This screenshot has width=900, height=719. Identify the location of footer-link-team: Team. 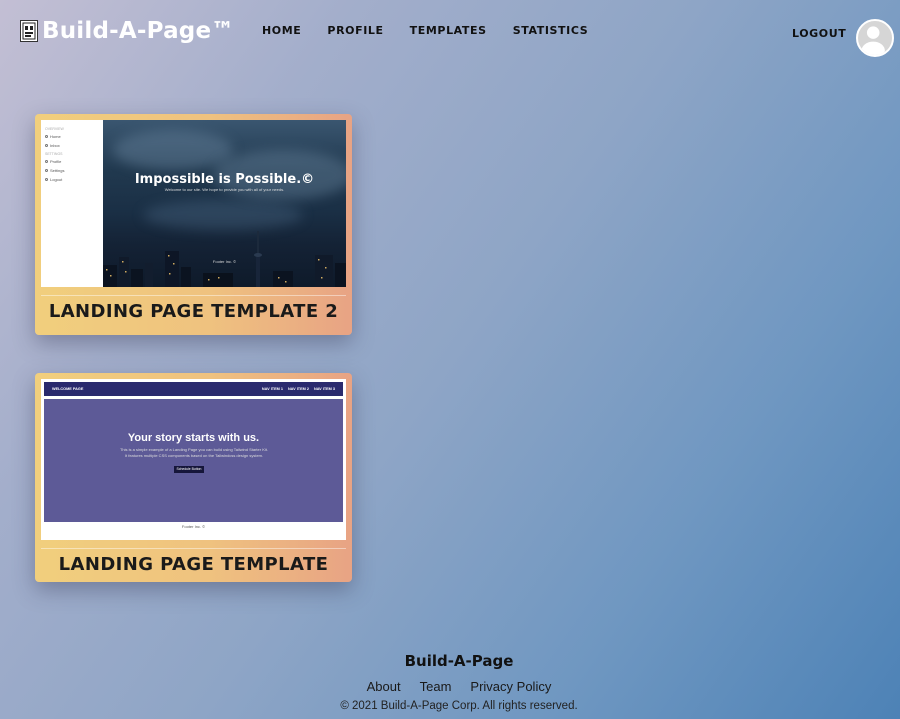
(436, 686).